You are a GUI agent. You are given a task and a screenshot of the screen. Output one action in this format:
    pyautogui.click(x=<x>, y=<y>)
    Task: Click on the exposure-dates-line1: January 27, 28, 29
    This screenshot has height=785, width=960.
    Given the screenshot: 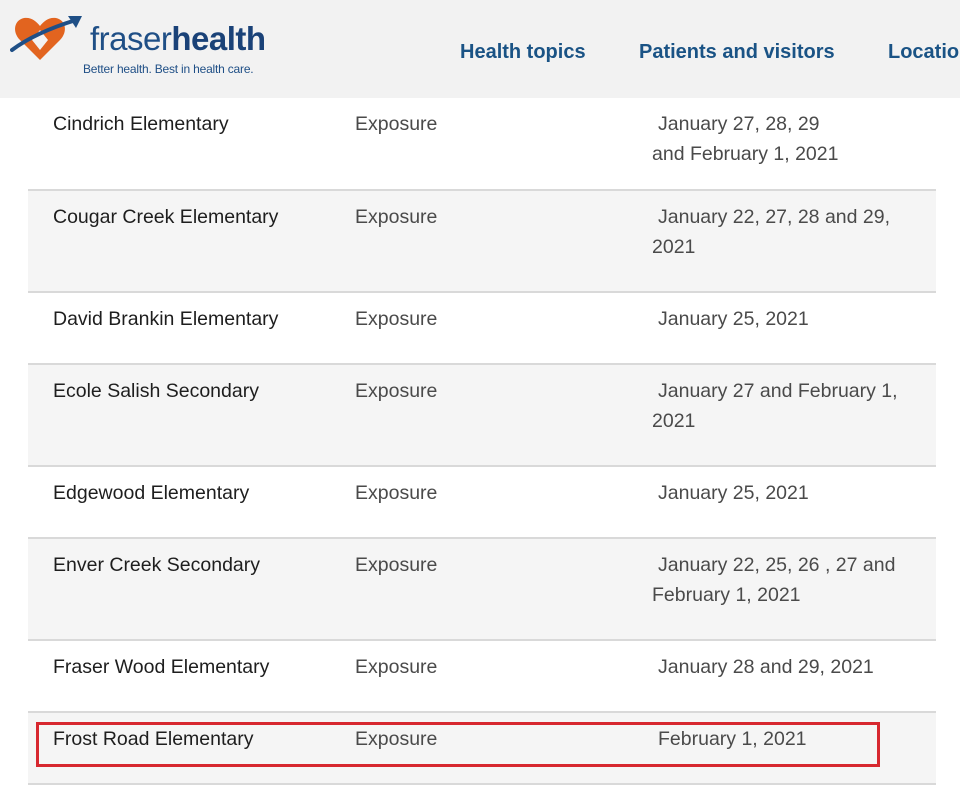 What is the action you would take?
    pyautogui.click(x=739, y=124)
    